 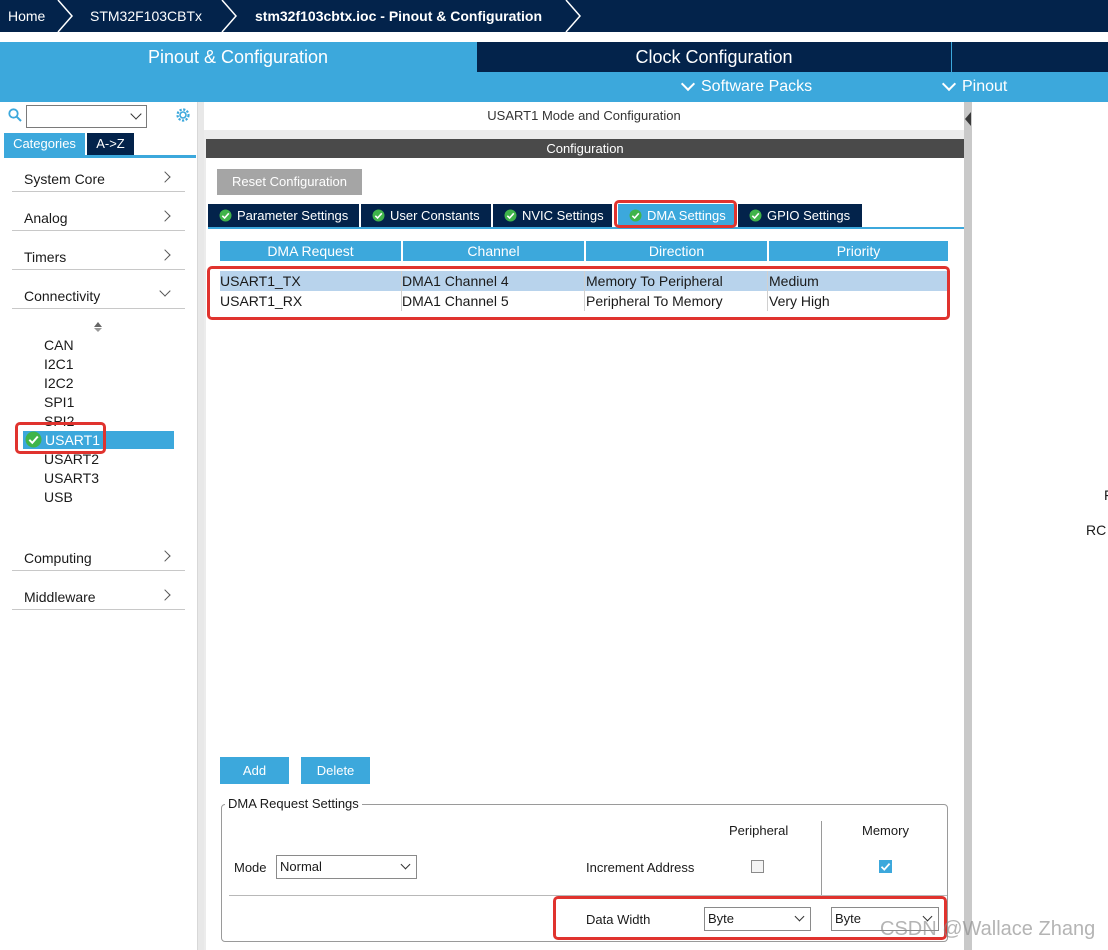 I want to click on tab-gpio-settings: GPIO Settings, so click(x=800, y=215).